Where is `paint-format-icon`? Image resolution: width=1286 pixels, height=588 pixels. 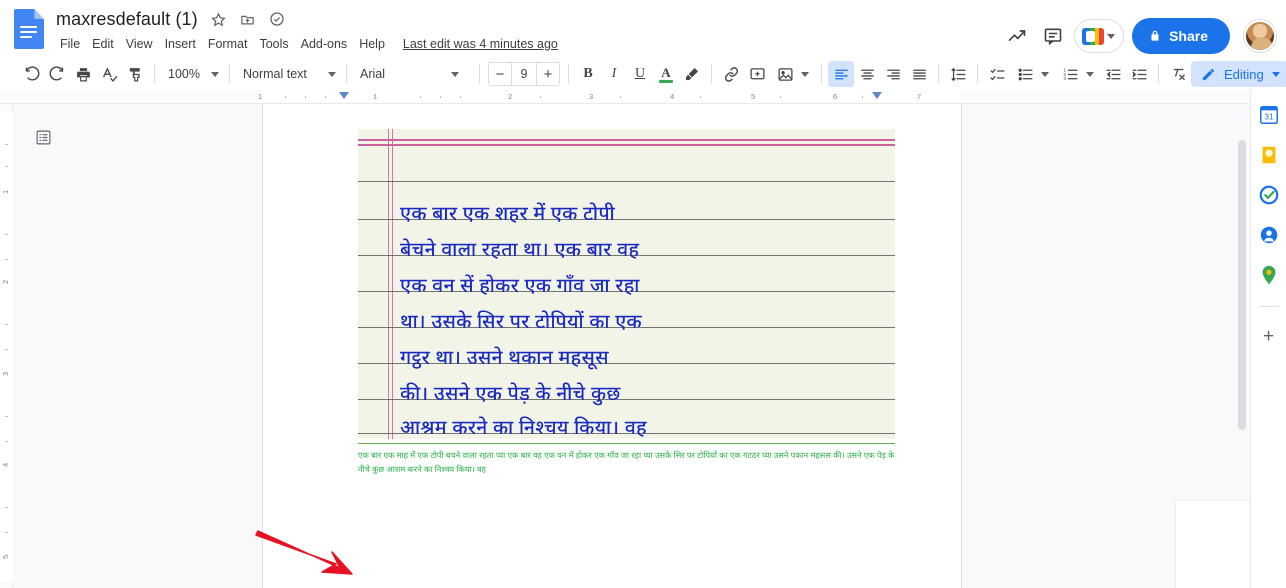
paint-format-icon is located at coordinates (135, 74).